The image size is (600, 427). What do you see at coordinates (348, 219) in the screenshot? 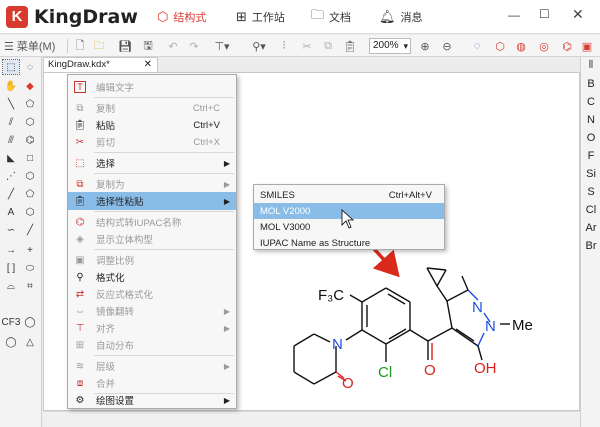
I see `mouse-cursor-icon` at bounding box center [348, 219].